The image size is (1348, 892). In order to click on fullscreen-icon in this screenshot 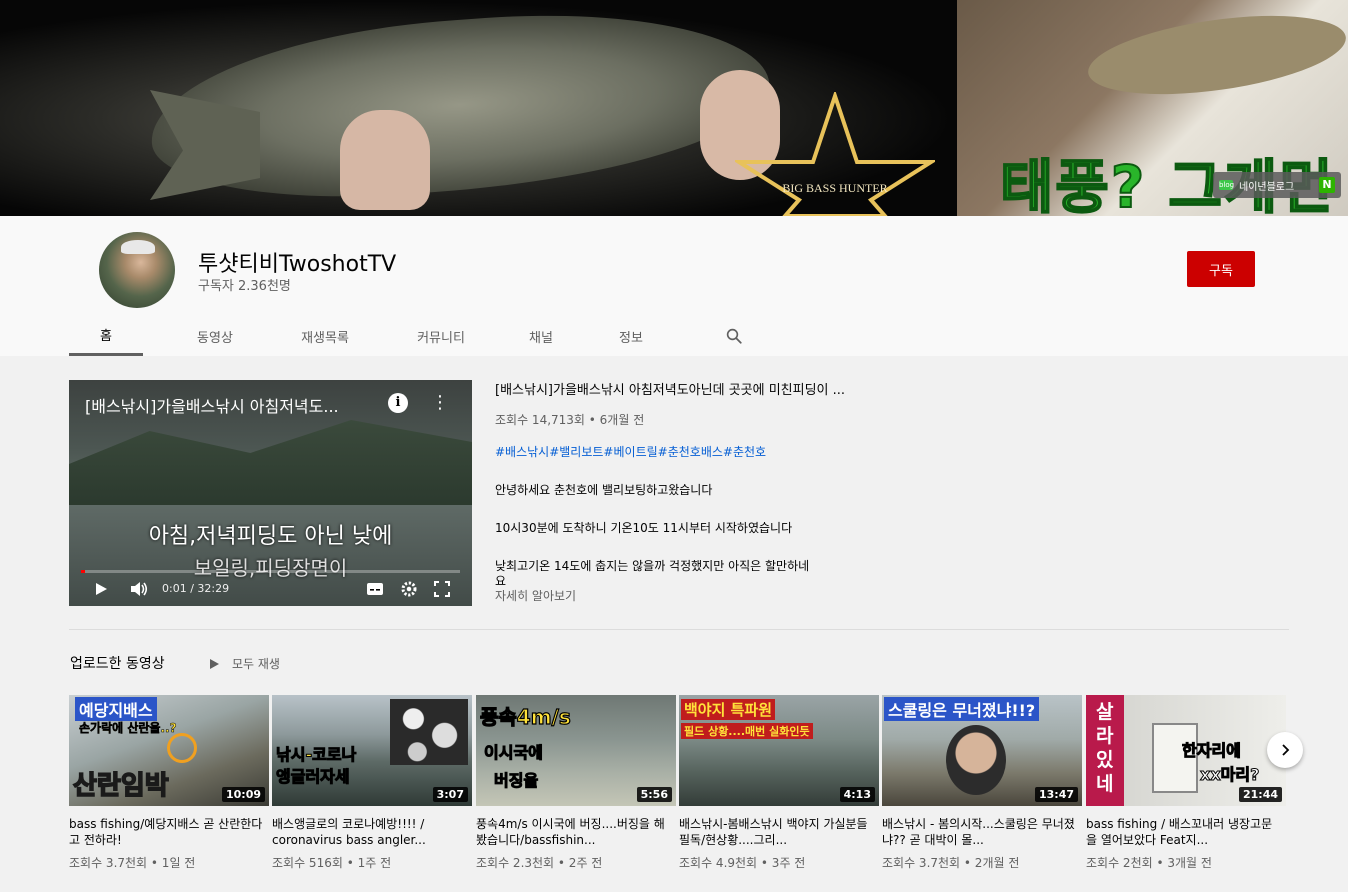, I will do `click(442, 589)`.